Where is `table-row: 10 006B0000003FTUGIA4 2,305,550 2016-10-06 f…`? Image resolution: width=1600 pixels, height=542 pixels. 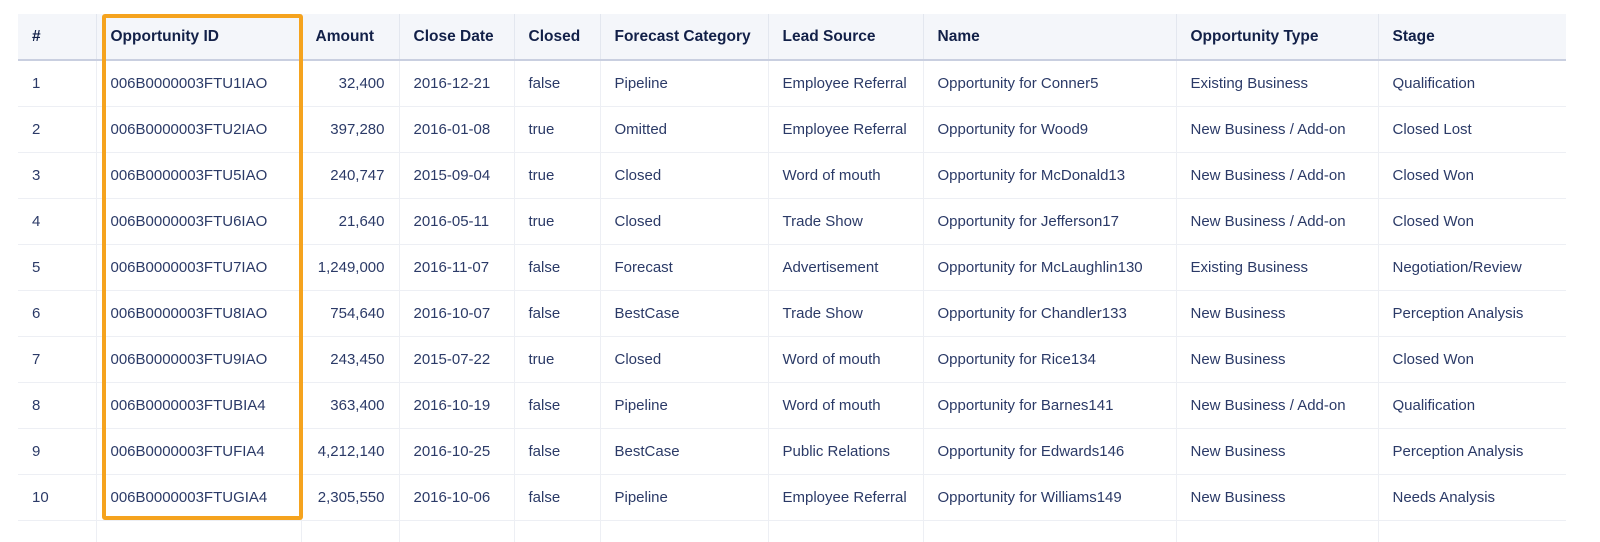
table-row: 10 006B0000003FTUGIA4 2,305,550 2016-10-06 f… is located at coordinates (792, 497).